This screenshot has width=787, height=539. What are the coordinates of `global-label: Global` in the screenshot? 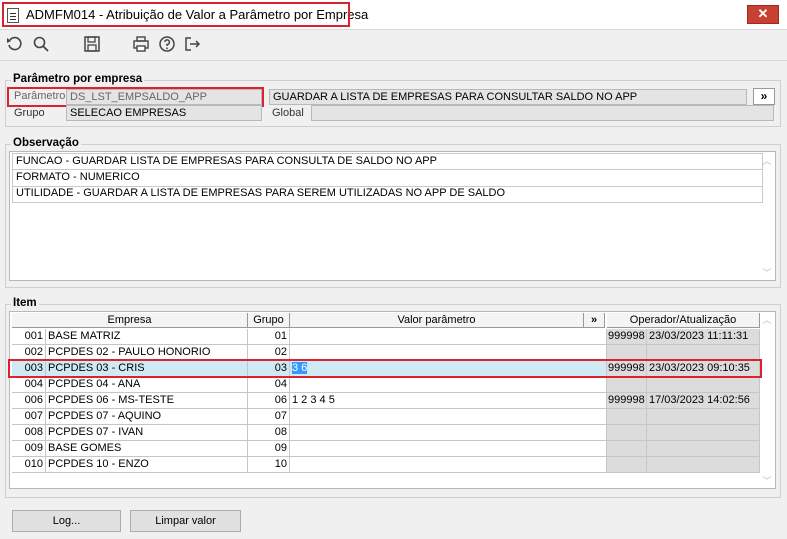 It's located at (288, 113).